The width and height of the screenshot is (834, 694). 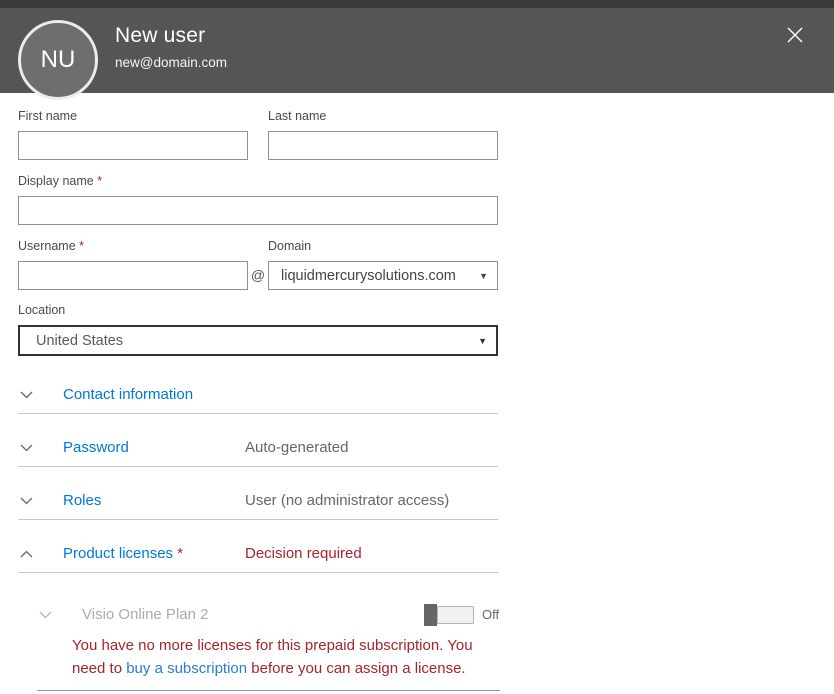 I want to click on panel-title: New user, so click(x=160, y=35).